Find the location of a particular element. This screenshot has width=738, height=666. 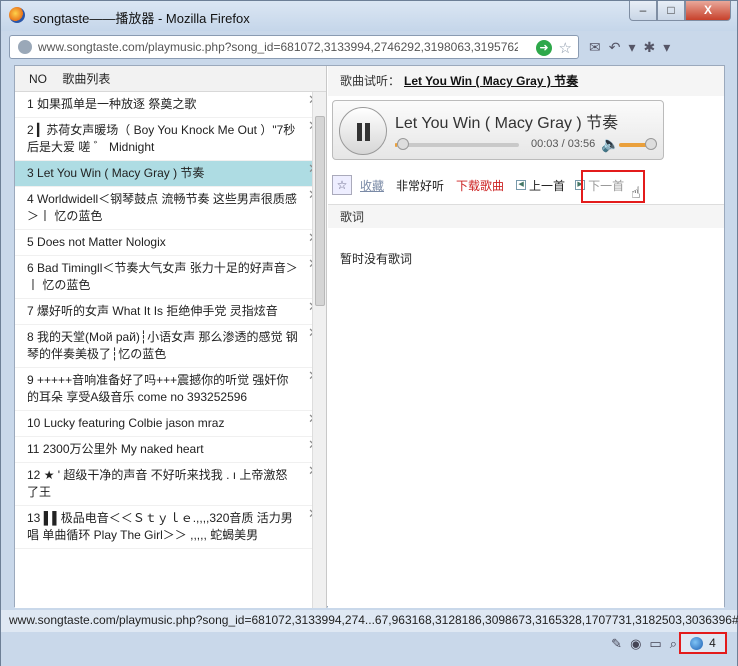

song-item-no: 12 is located at coordinates (34, 475).